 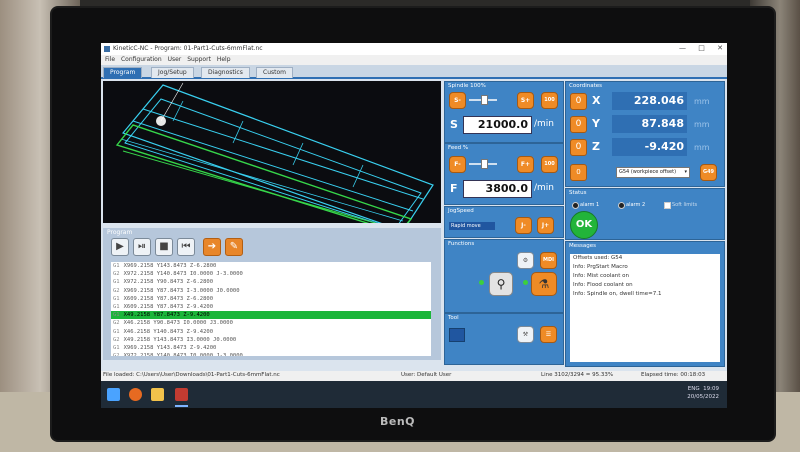 I want to click on gcode-command: G2, so click(x=116, y=354).